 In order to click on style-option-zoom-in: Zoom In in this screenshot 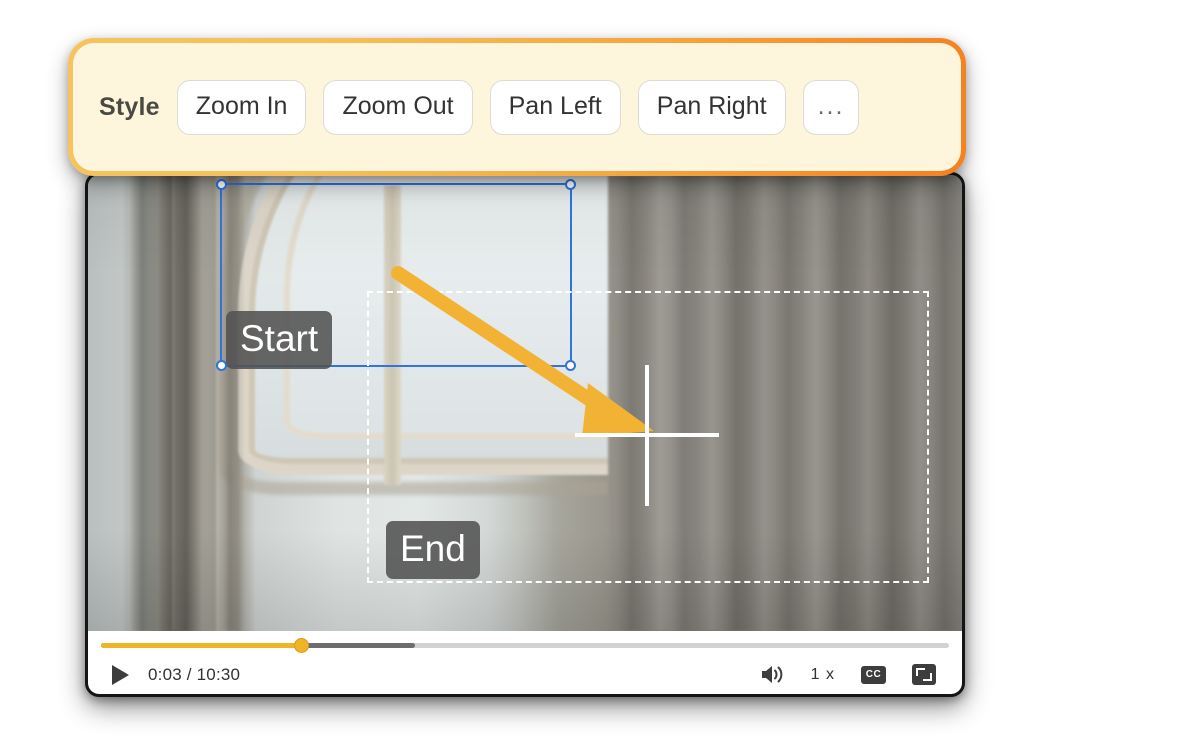, I will do `click(241, 107)`.